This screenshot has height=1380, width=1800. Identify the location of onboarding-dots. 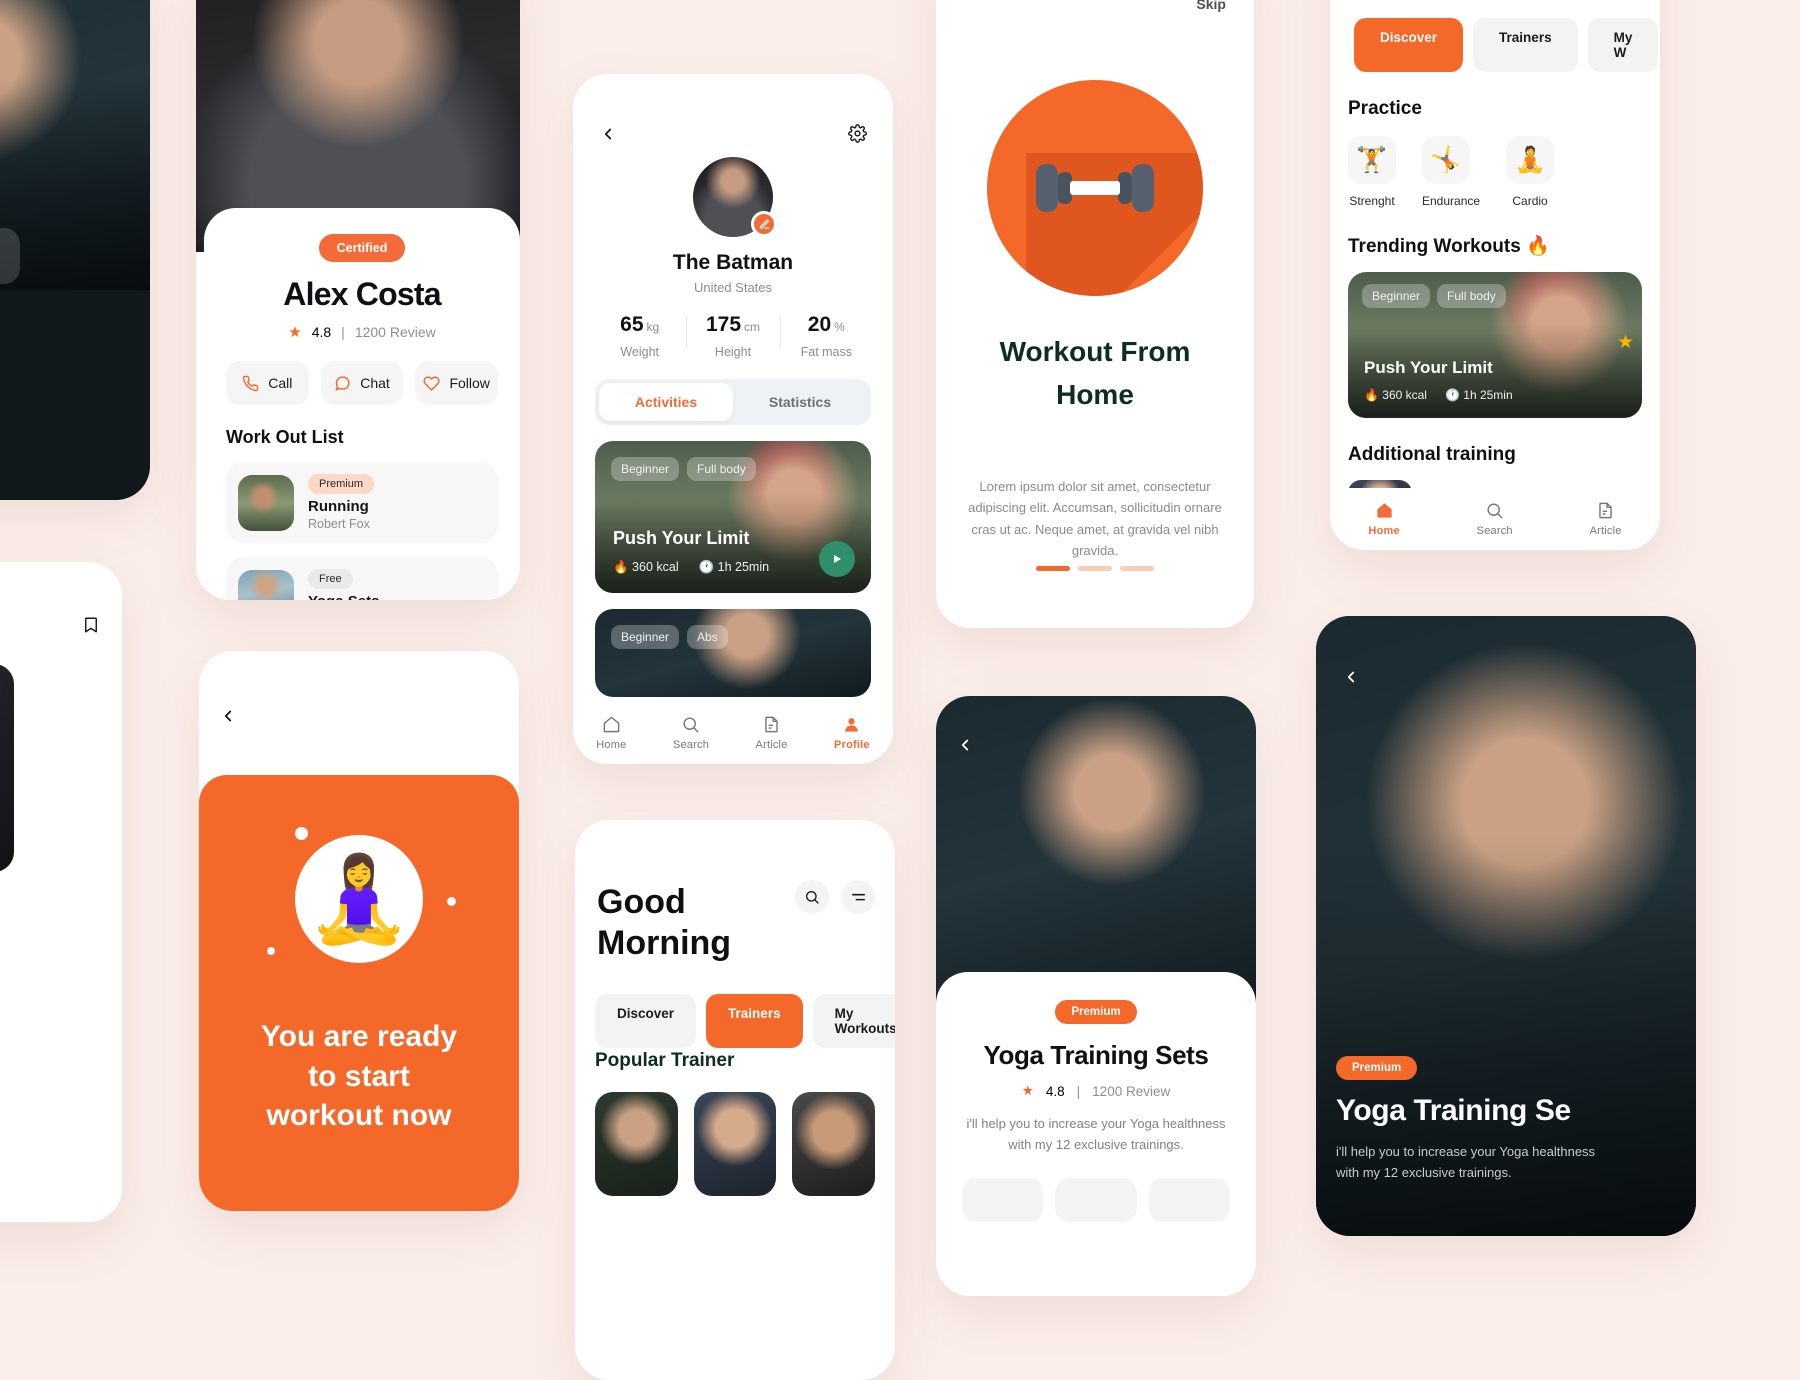
(1095, 568).